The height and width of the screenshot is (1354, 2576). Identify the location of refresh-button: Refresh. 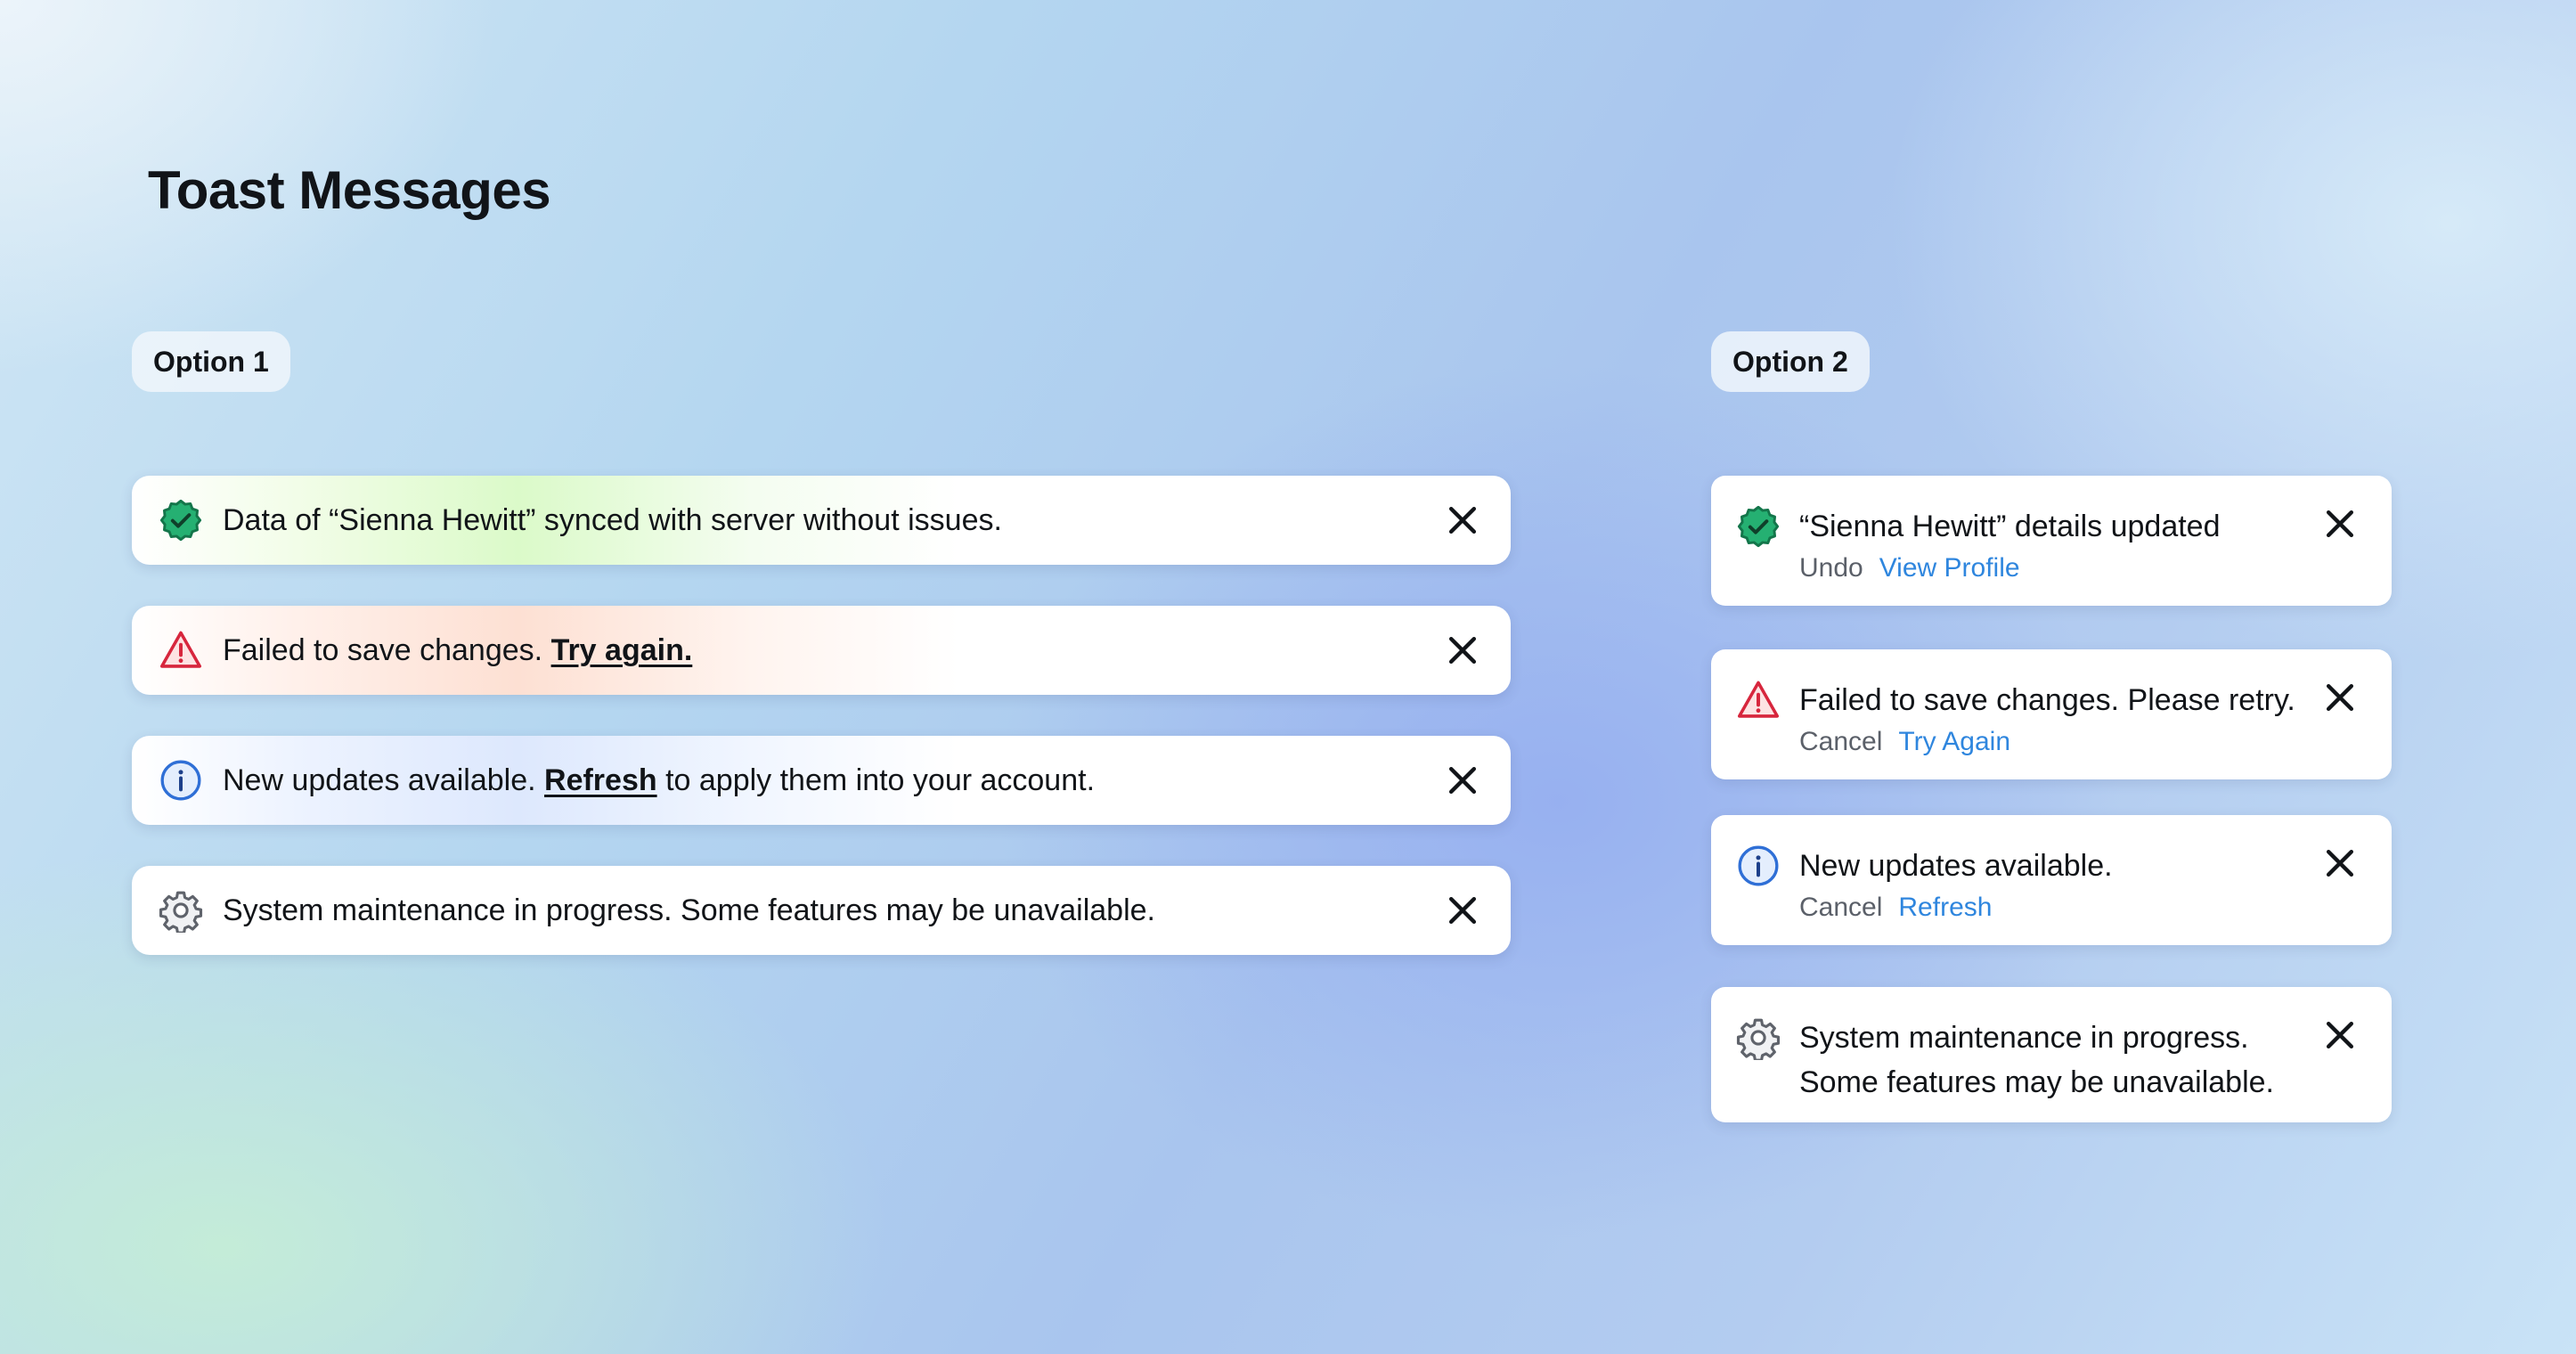
(1945, 907).